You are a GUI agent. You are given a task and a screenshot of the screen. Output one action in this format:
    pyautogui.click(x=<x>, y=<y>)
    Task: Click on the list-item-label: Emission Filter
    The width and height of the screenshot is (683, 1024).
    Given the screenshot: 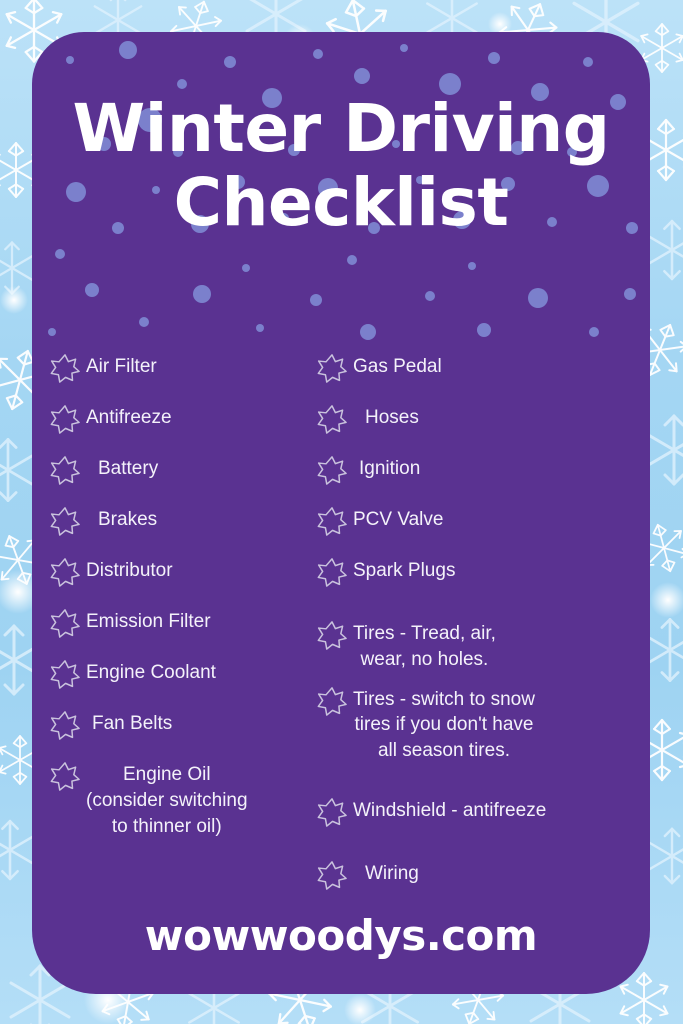 What is the action you would take?
    pyautogui.click(x=148, y=621)
    